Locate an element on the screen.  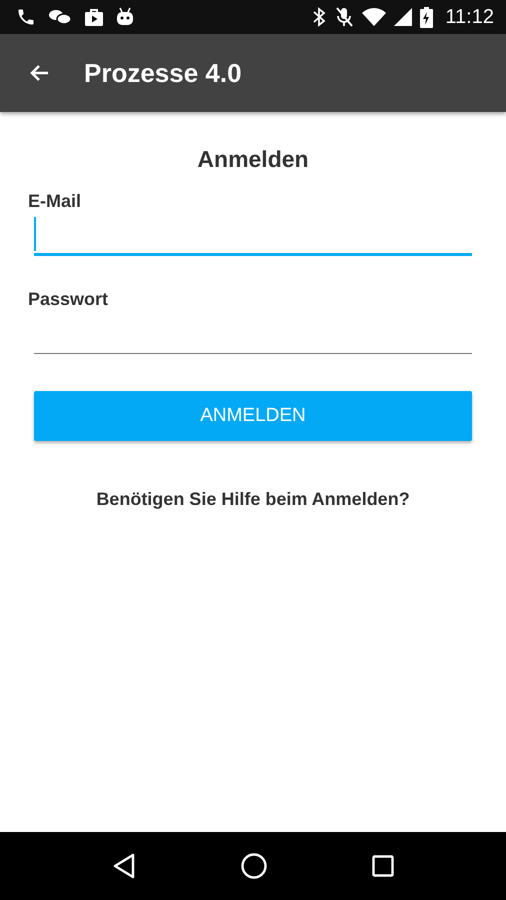
bluetooth-icon is located at coordinates (319, 17).